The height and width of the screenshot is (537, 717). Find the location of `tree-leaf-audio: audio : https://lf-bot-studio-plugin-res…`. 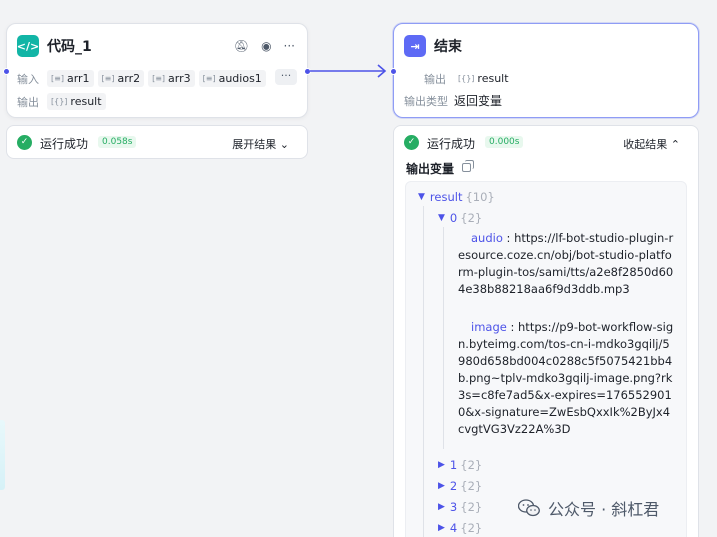

tree-leaf-audio: audio : https://lf-bot-studio-plugin-res… is located at coordinates (566, 263).